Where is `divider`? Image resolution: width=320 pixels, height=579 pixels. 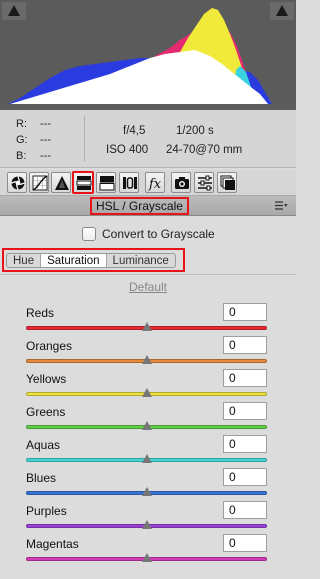 divider is located at coordinates (148, 274).